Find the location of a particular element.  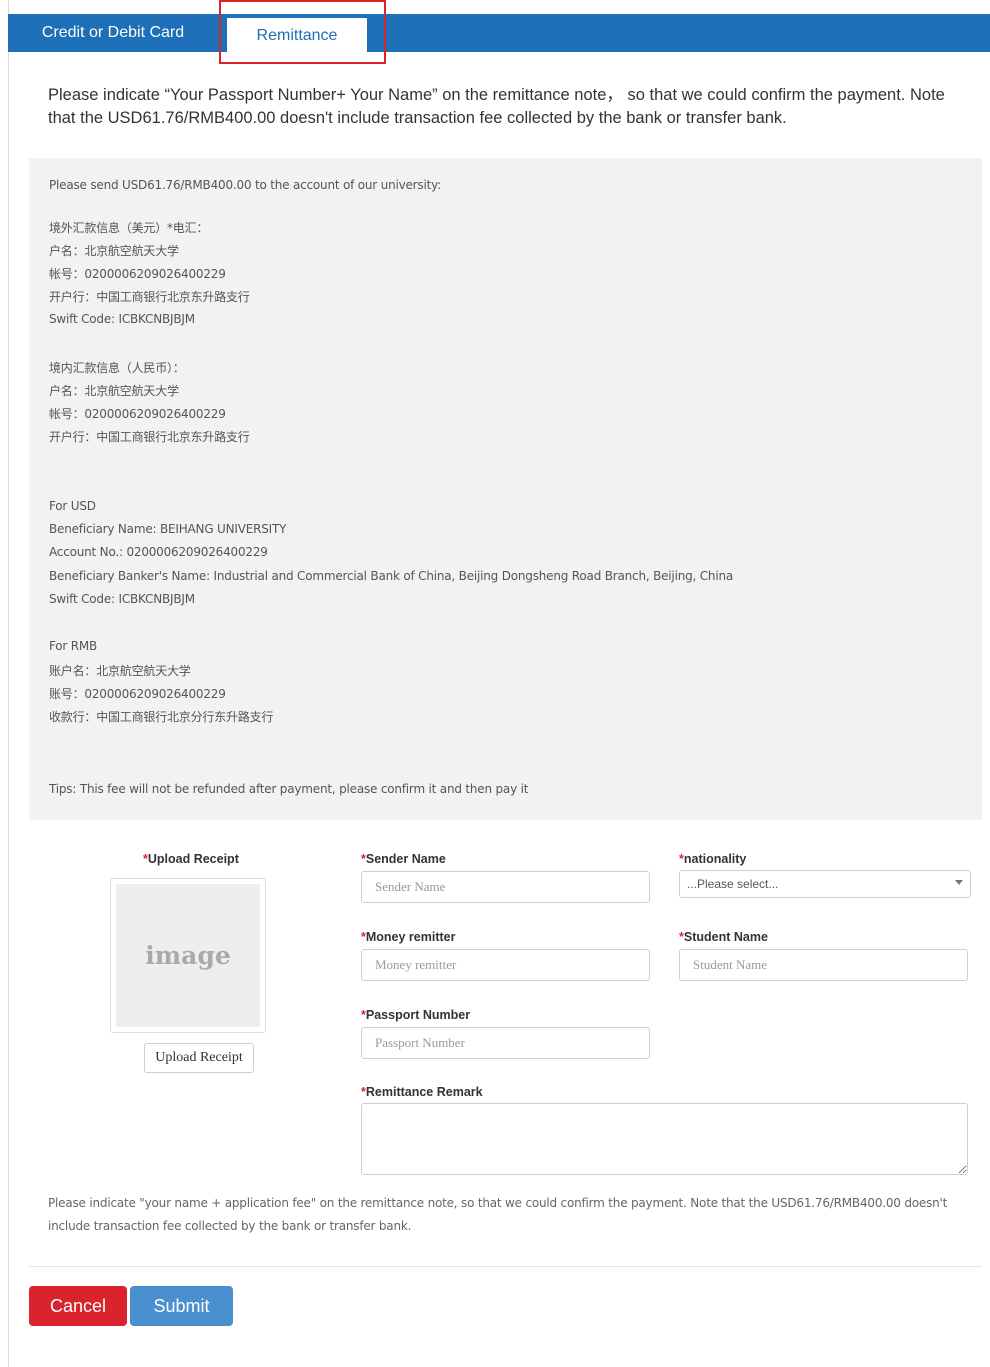

upload-receipt-label: *Upload Receipt is located at coordinates (191, 859).